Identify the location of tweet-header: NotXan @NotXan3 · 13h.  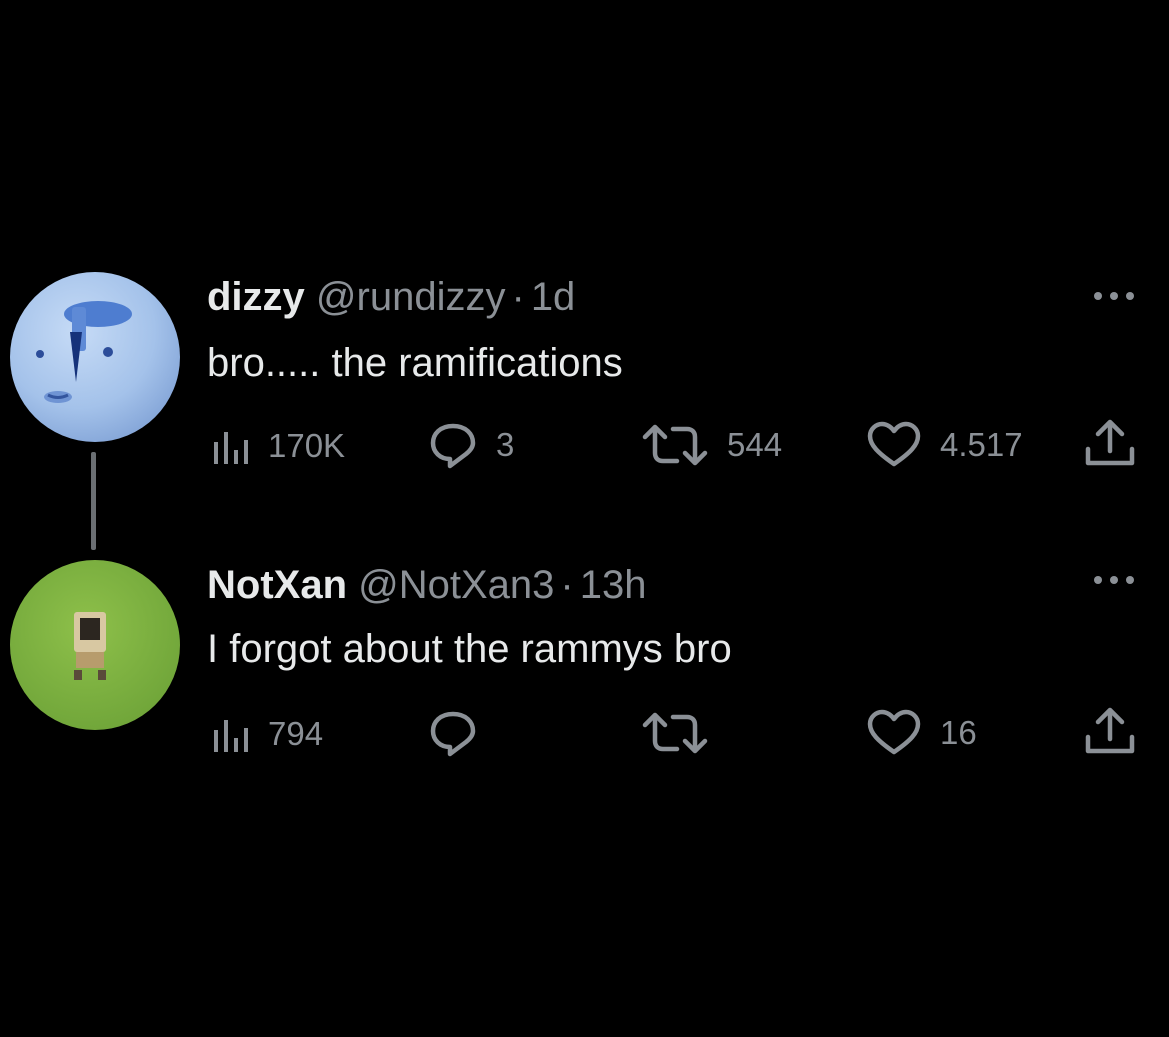
(426, 585).